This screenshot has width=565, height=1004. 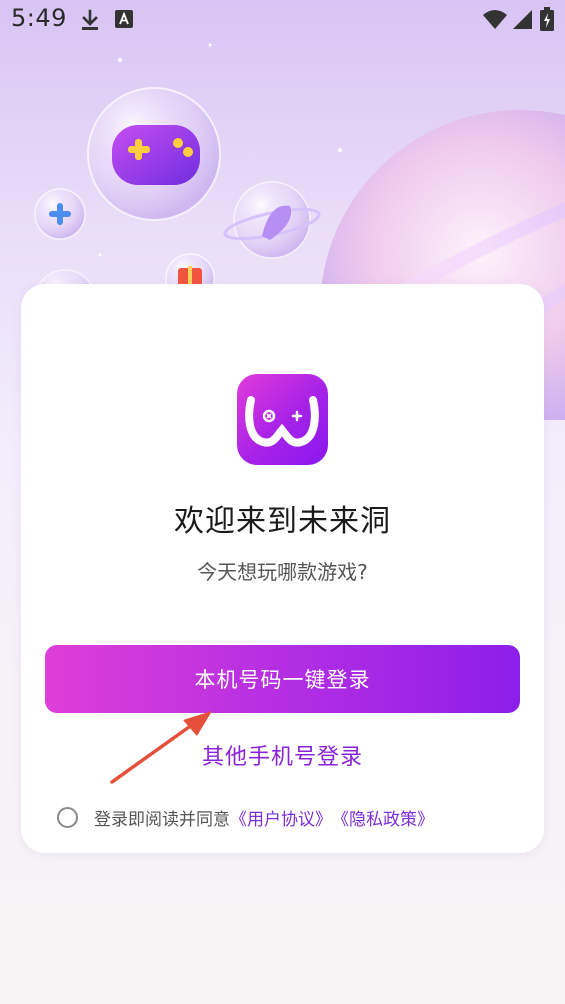 What do you see at coordinates (495, 19) in the screenshot?
I see `wifi-icon` at bounding box center [495, 19].